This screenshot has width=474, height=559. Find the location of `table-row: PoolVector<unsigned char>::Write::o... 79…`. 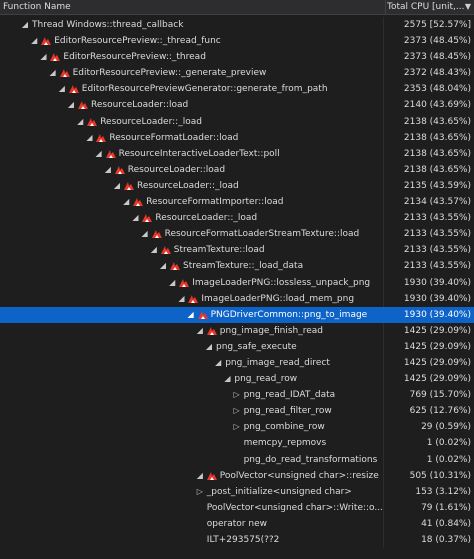

table-row: PoolVector<unsigned char>::Write::o... 79… is located at coordinates (237, 507).